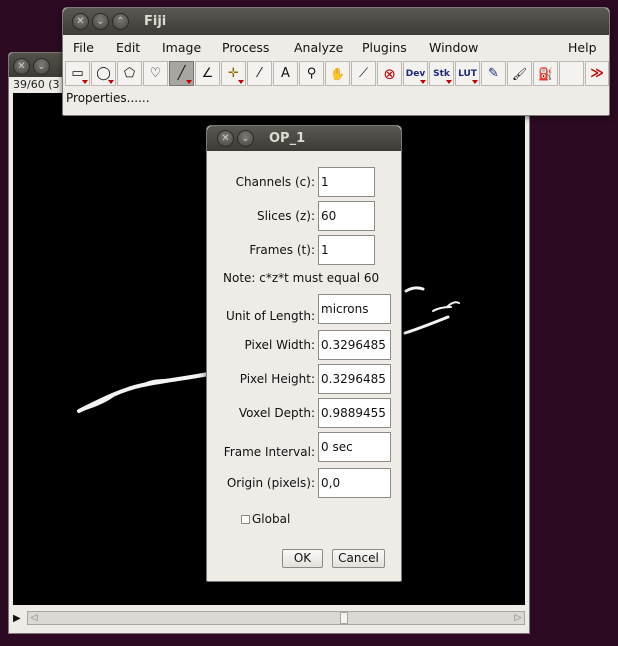 The height and width of the screenshot is (646, 618). I want to click on lut-tool-icon: LUT, so click(467, 73).